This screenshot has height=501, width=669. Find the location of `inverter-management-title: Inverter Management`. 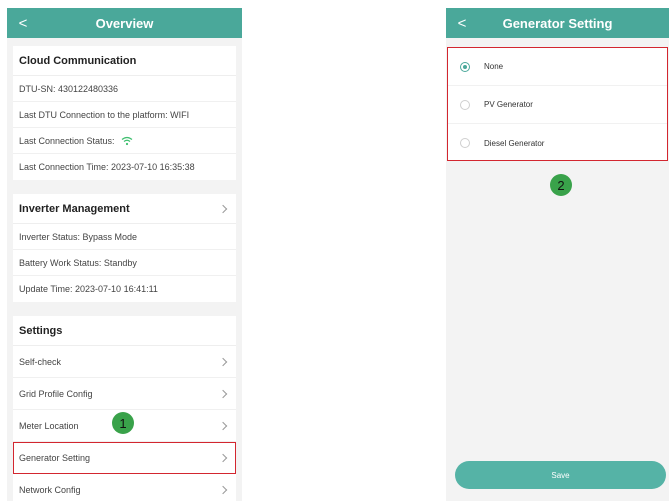

inverter-management-title: Inverter Management is located at coordinates (124, 209).